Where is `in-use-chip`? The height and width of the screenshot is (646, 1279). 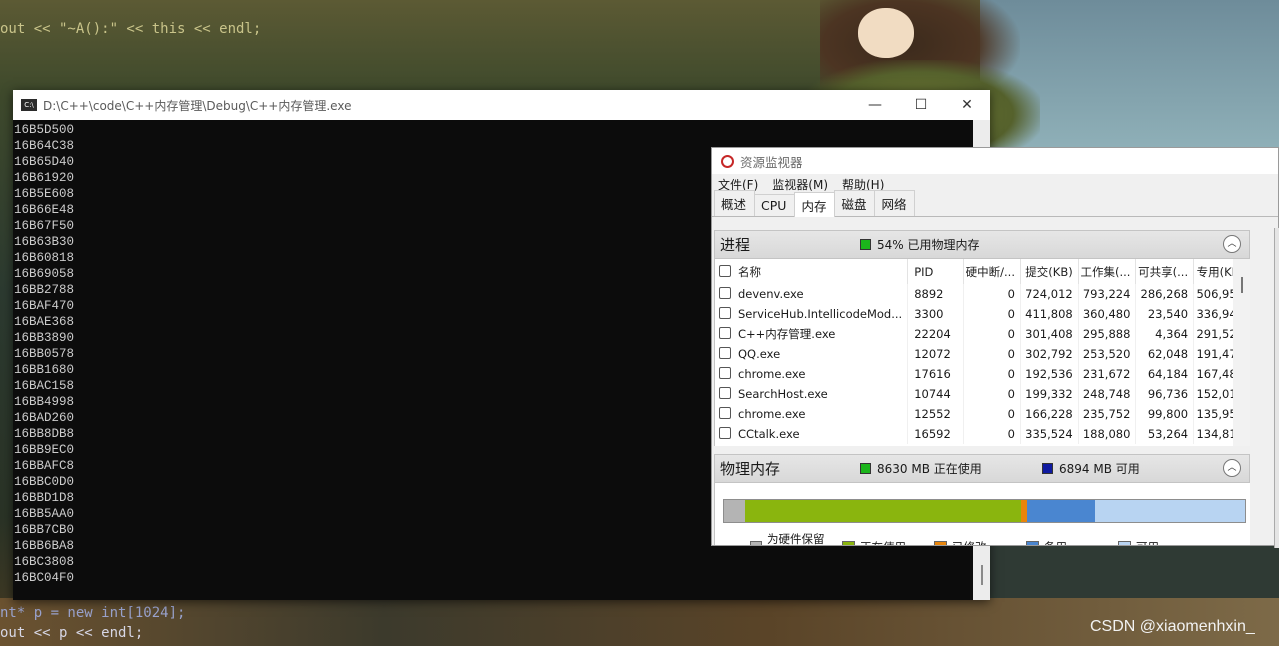
in-use-chip is located at coordinates (865, 468).